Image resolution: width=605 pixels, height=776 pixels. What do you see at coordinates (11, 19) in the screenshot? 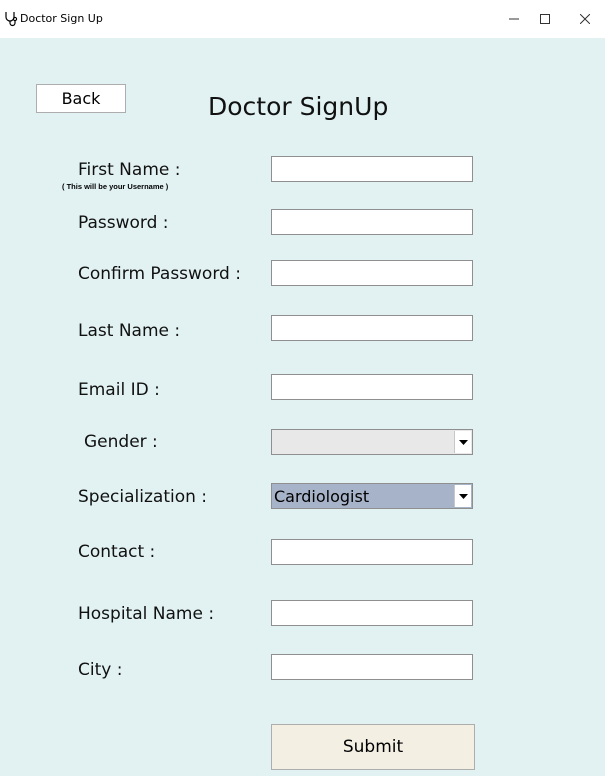
I see `stethoscope-icon` at bounding box center [11, 19].